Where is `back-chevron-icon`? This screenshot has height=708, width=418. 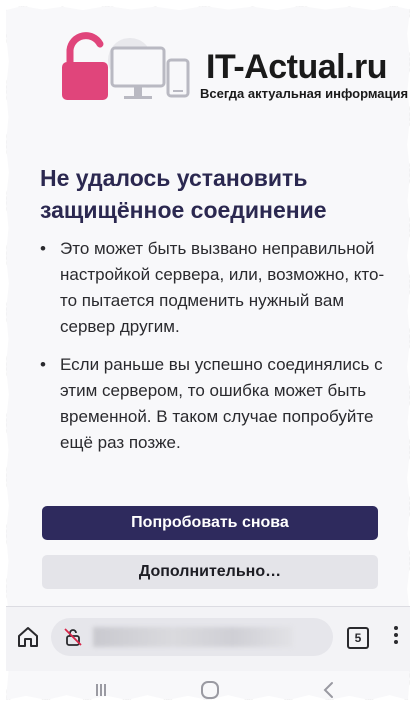
back-chevron-icon is located at coordinates (328, 690).